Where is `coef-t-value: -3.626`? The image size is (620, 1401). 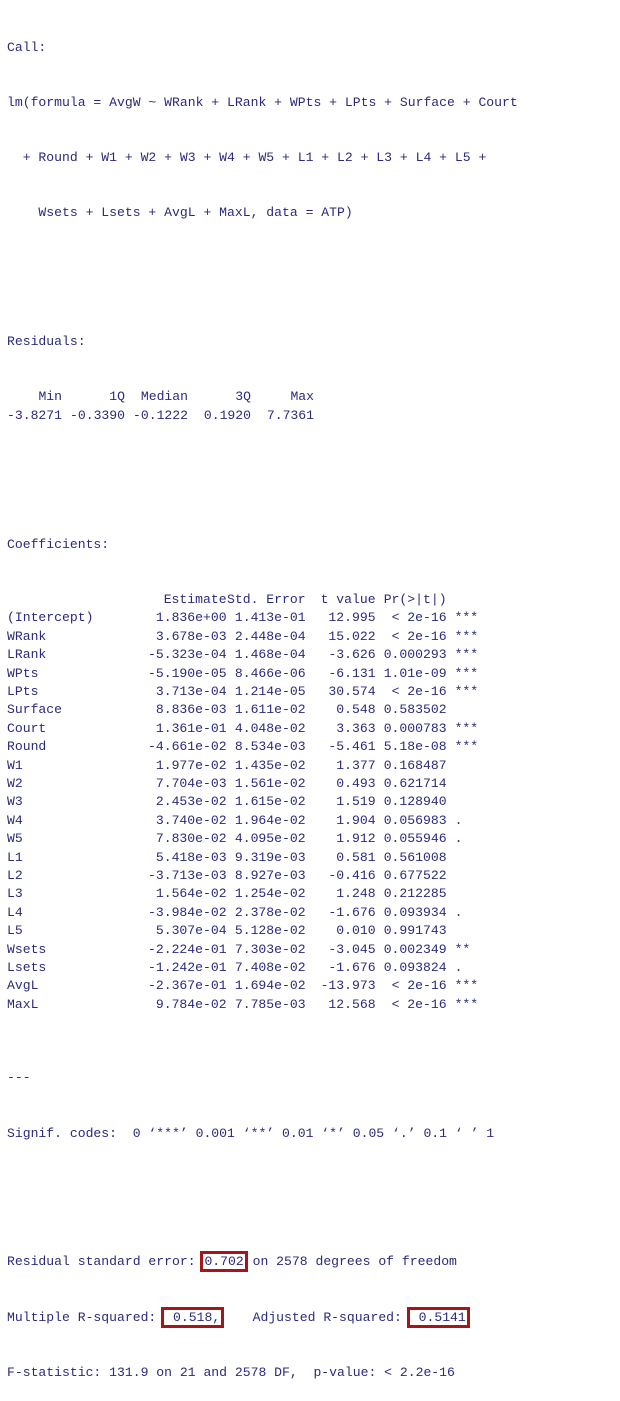 coef-t-value: -3.626 is located at coordinates (352, 655).